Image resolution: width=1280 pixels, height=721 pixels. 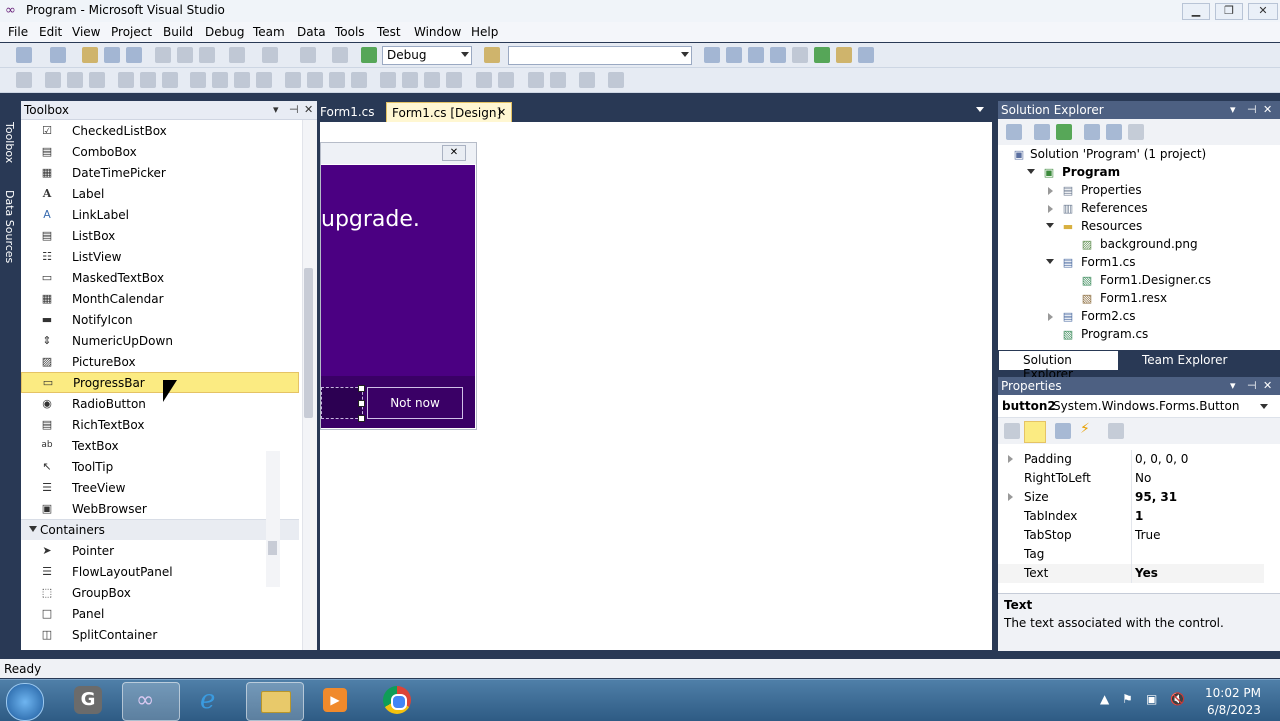 What do you see at coordinates (398, 700) in the screenshot?
I see `taskbar-chrome-icon` at bounding box center [398, 700].